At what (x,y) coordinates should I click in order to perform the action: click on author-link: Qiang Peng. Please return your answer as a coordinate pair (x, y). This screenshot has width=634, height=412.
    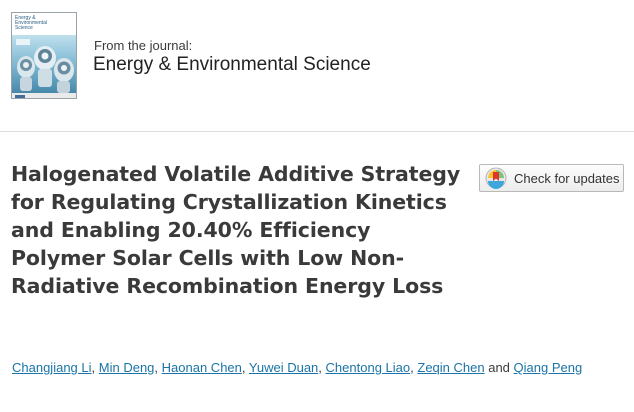
    Looking at the image, I should click on (548, 367).